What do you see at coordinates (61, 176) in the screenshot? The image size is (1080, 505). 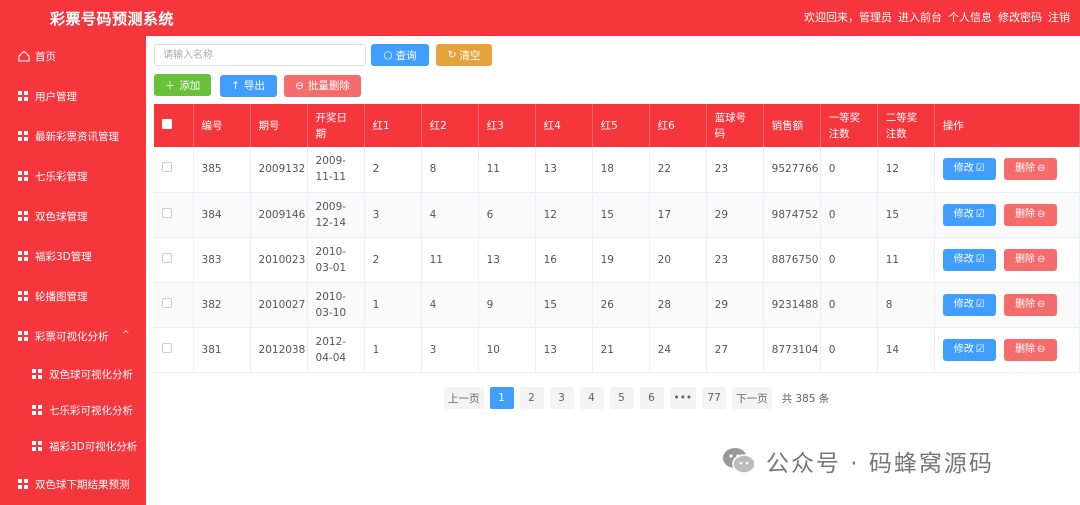 I see `sidebar-item-label: 七乐彩管理` at bounding box center [61, 176].